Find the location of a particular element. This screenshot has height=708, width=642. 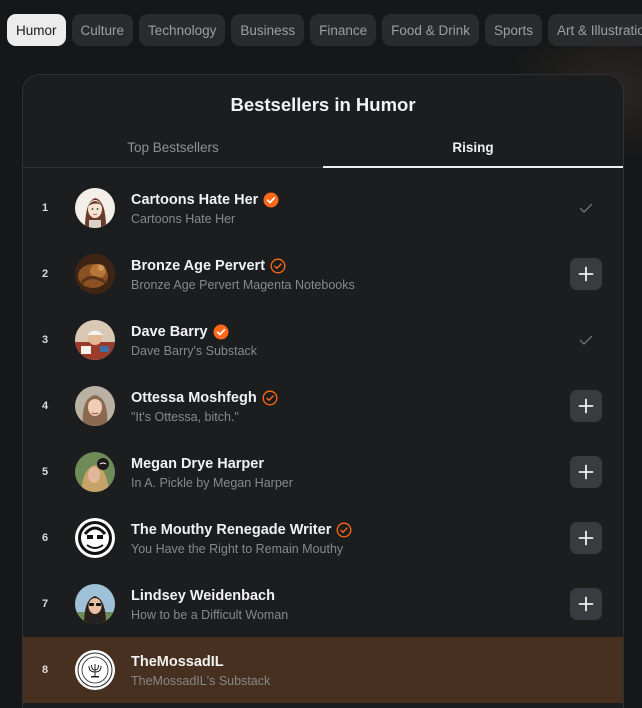

publication-subtitle: In A. Pickle by Megan Harper is located at coordinates (212, 483).